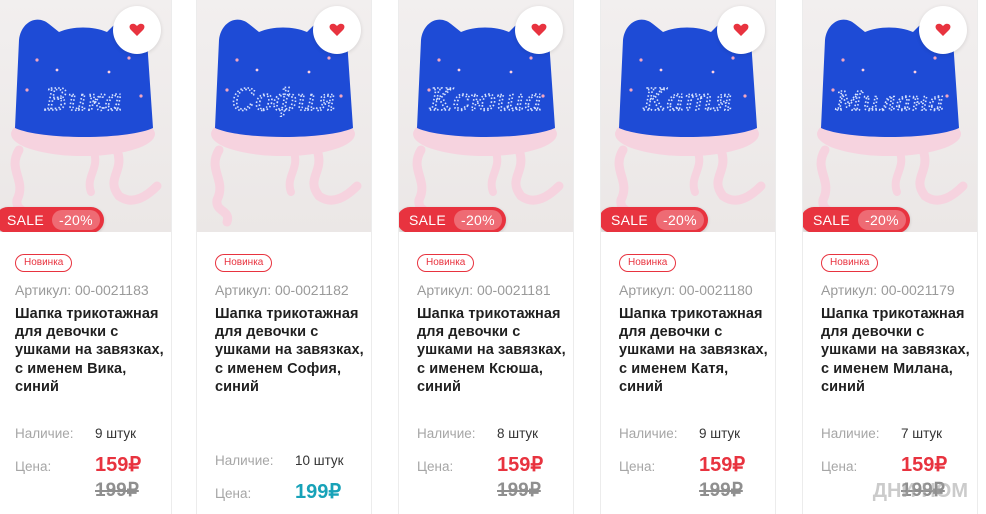 This screenshot has height=514, width=986. What do you see at coordinates (318, 492) in the screenshot?
I see `price-value: 199₽` at bounding box center [318, 492].